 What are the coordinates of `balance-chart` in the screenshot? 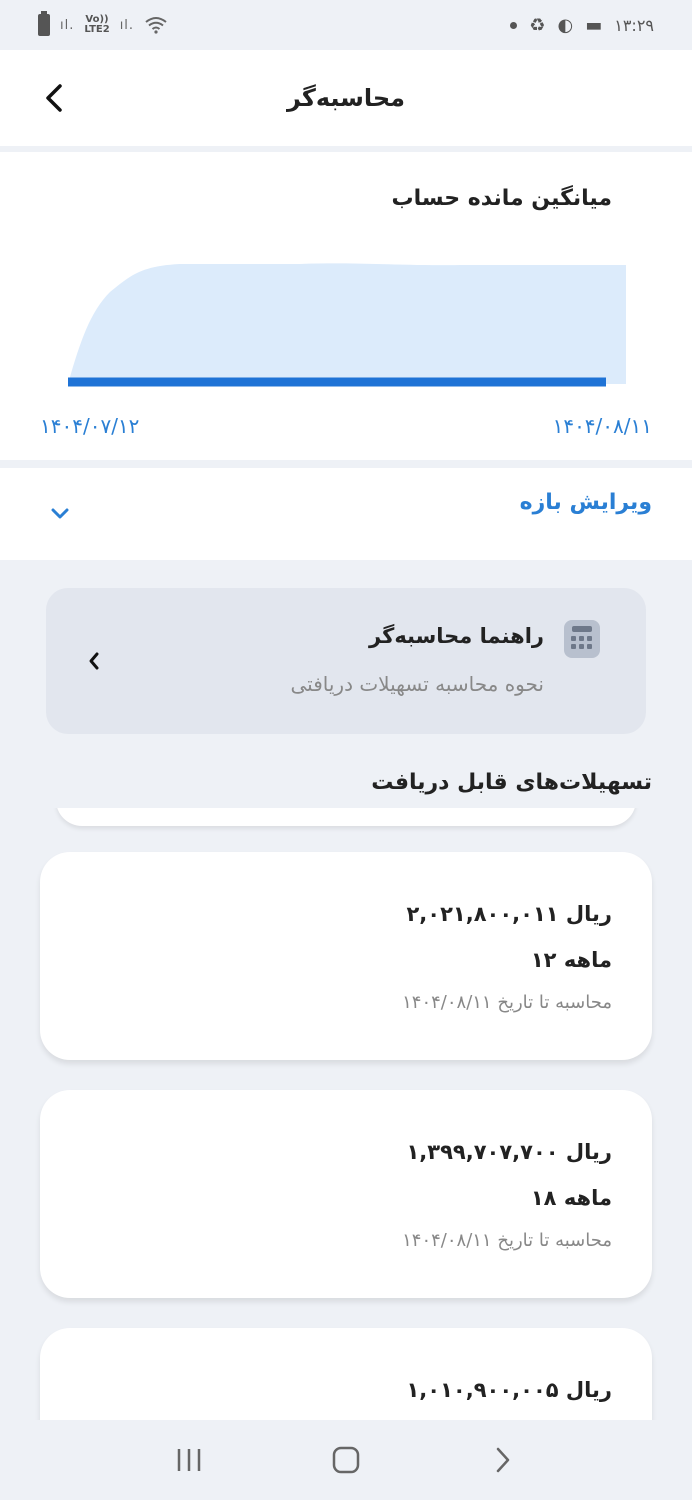 It's located at (347, 325).